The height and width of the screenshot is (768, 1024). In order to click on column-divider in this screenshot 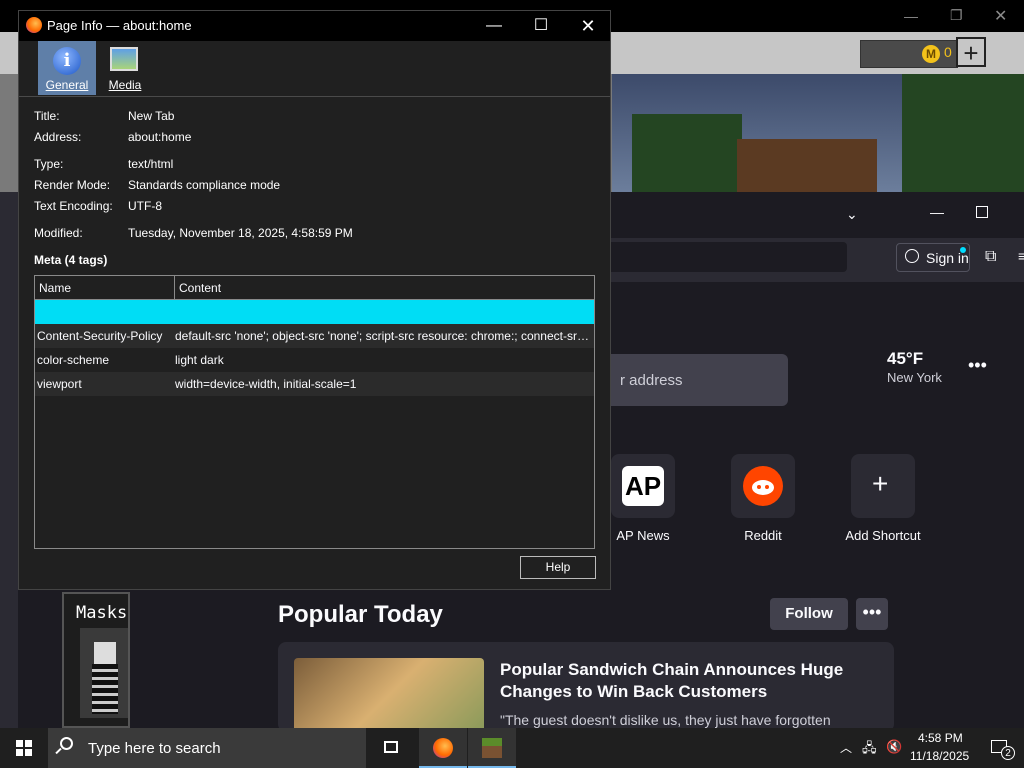, I will do `click(174, 287)`.